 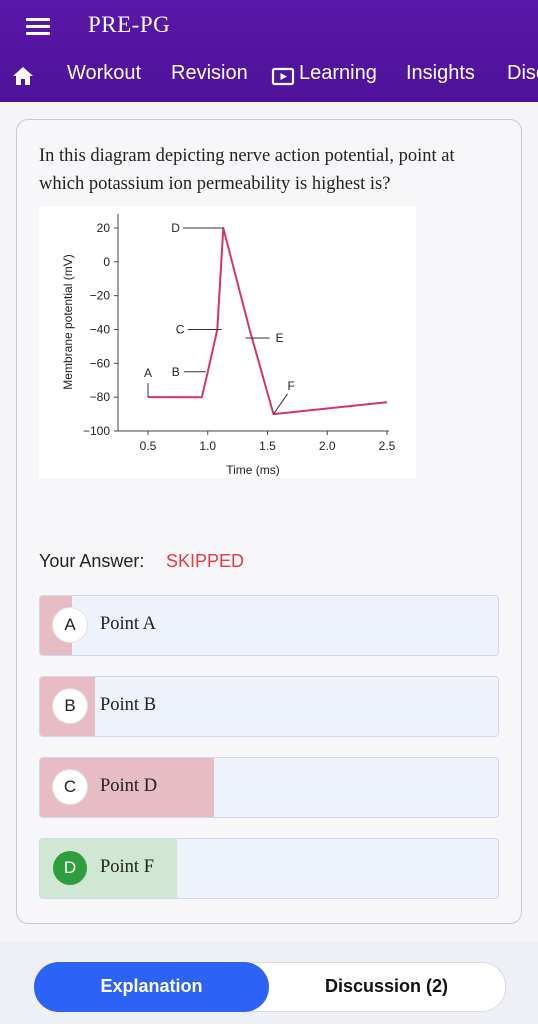 I want to click on point-f-leader, so click(x=280, y=404).